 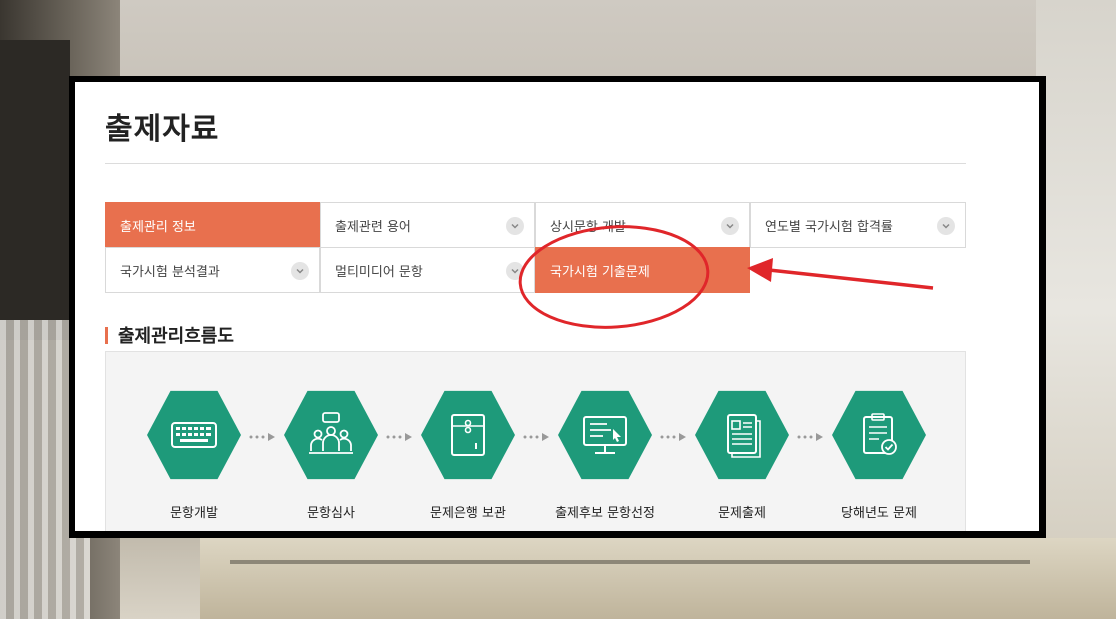 I want to click on flow-step-question-setting: 문제출제, so click(x=742, y=454).